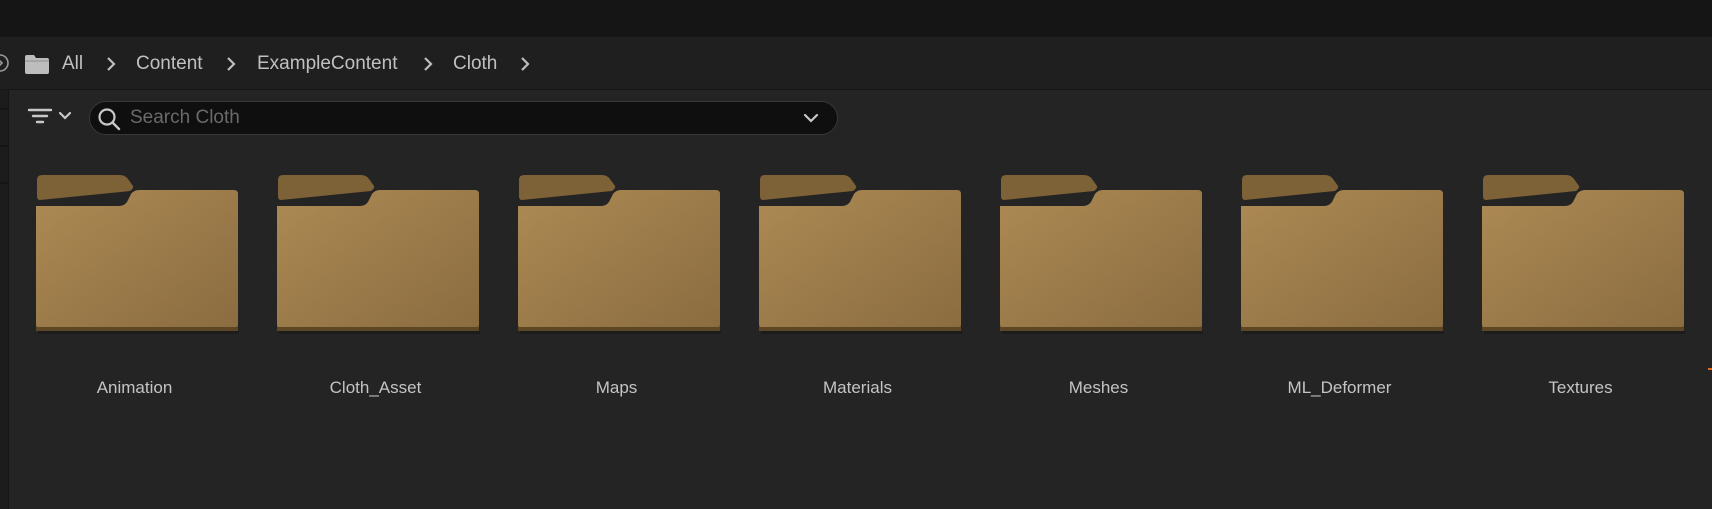 This screenshot has height=509, width=1712. Describe the element at coordinates (1098, 387) in the screenshot. I see `folder-label: Meshes` at that location.